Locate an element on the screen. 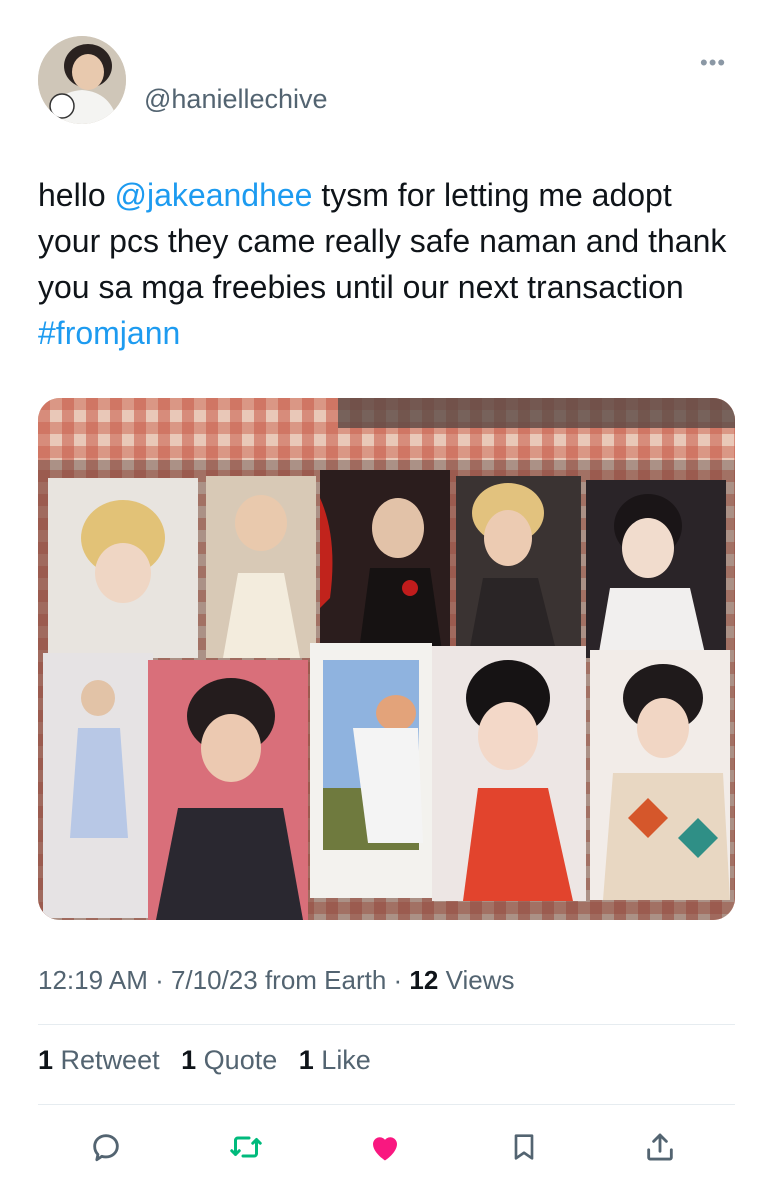 The width and height of the screenshot is (771, 1200). tweet-meta: 12:19 AM · 7/10/23 from Earth · 12 Views is located at coordinates (276, 980).